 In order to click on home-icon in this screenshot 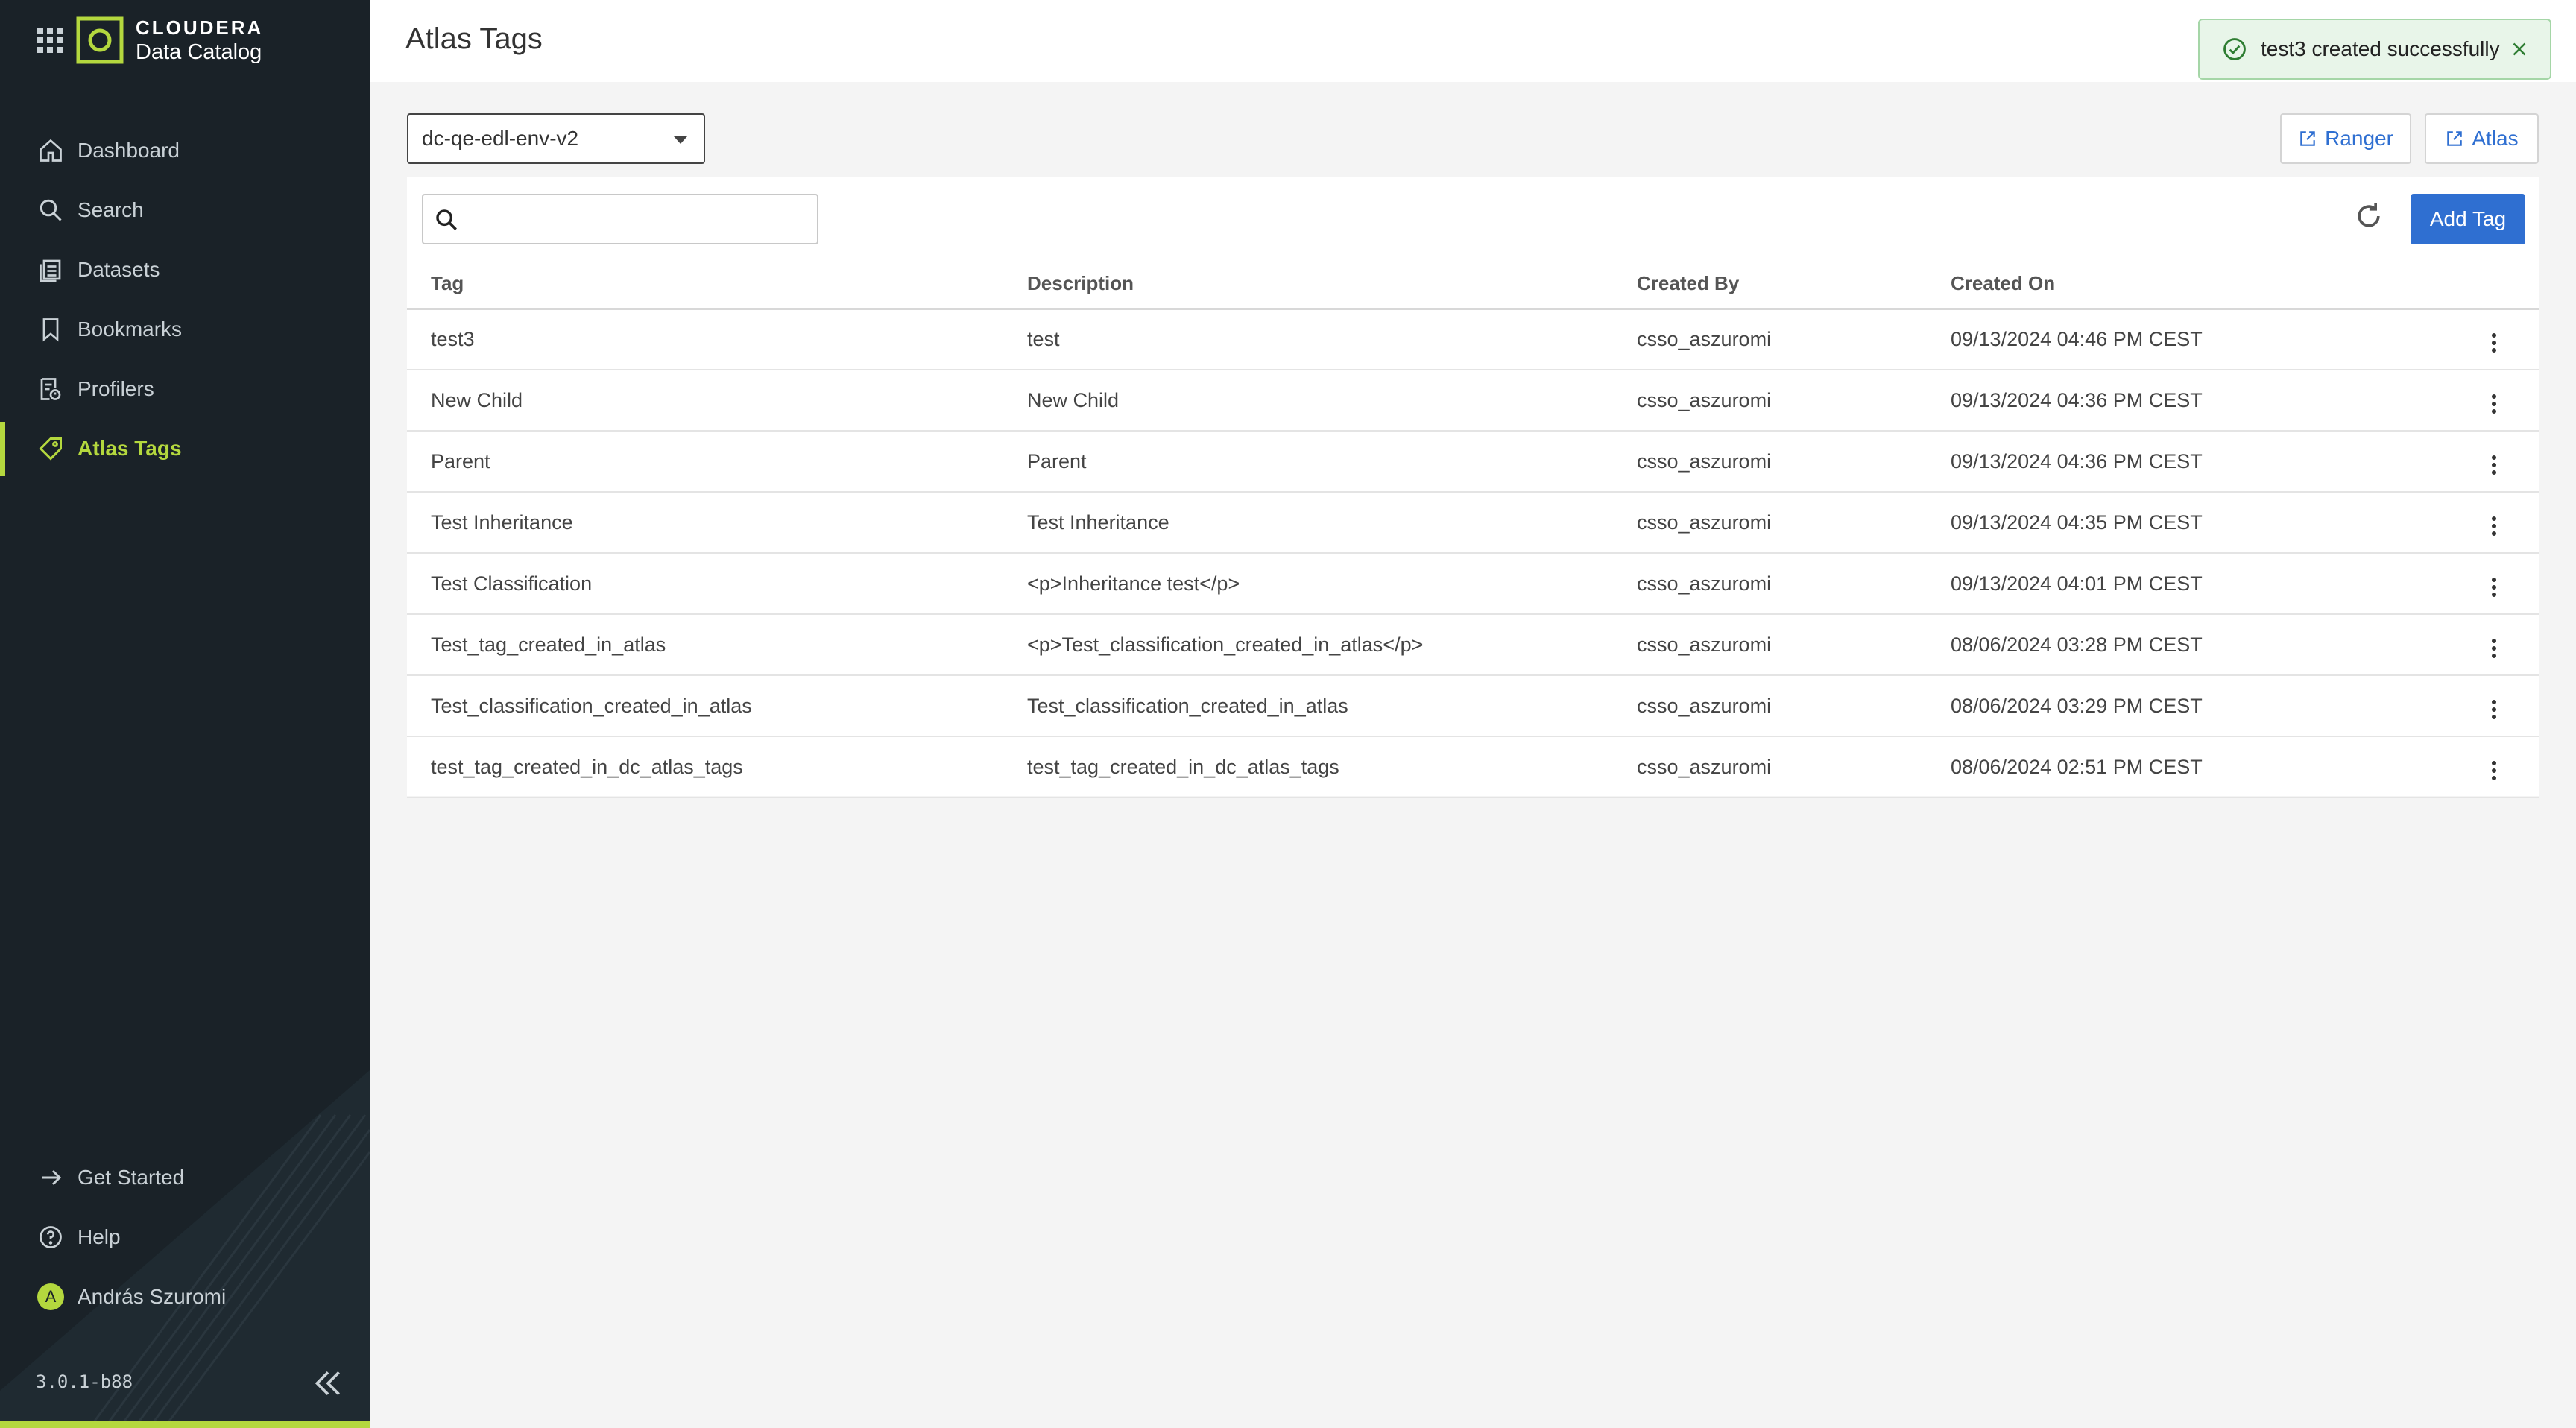, I will do `click(51, 150)`.